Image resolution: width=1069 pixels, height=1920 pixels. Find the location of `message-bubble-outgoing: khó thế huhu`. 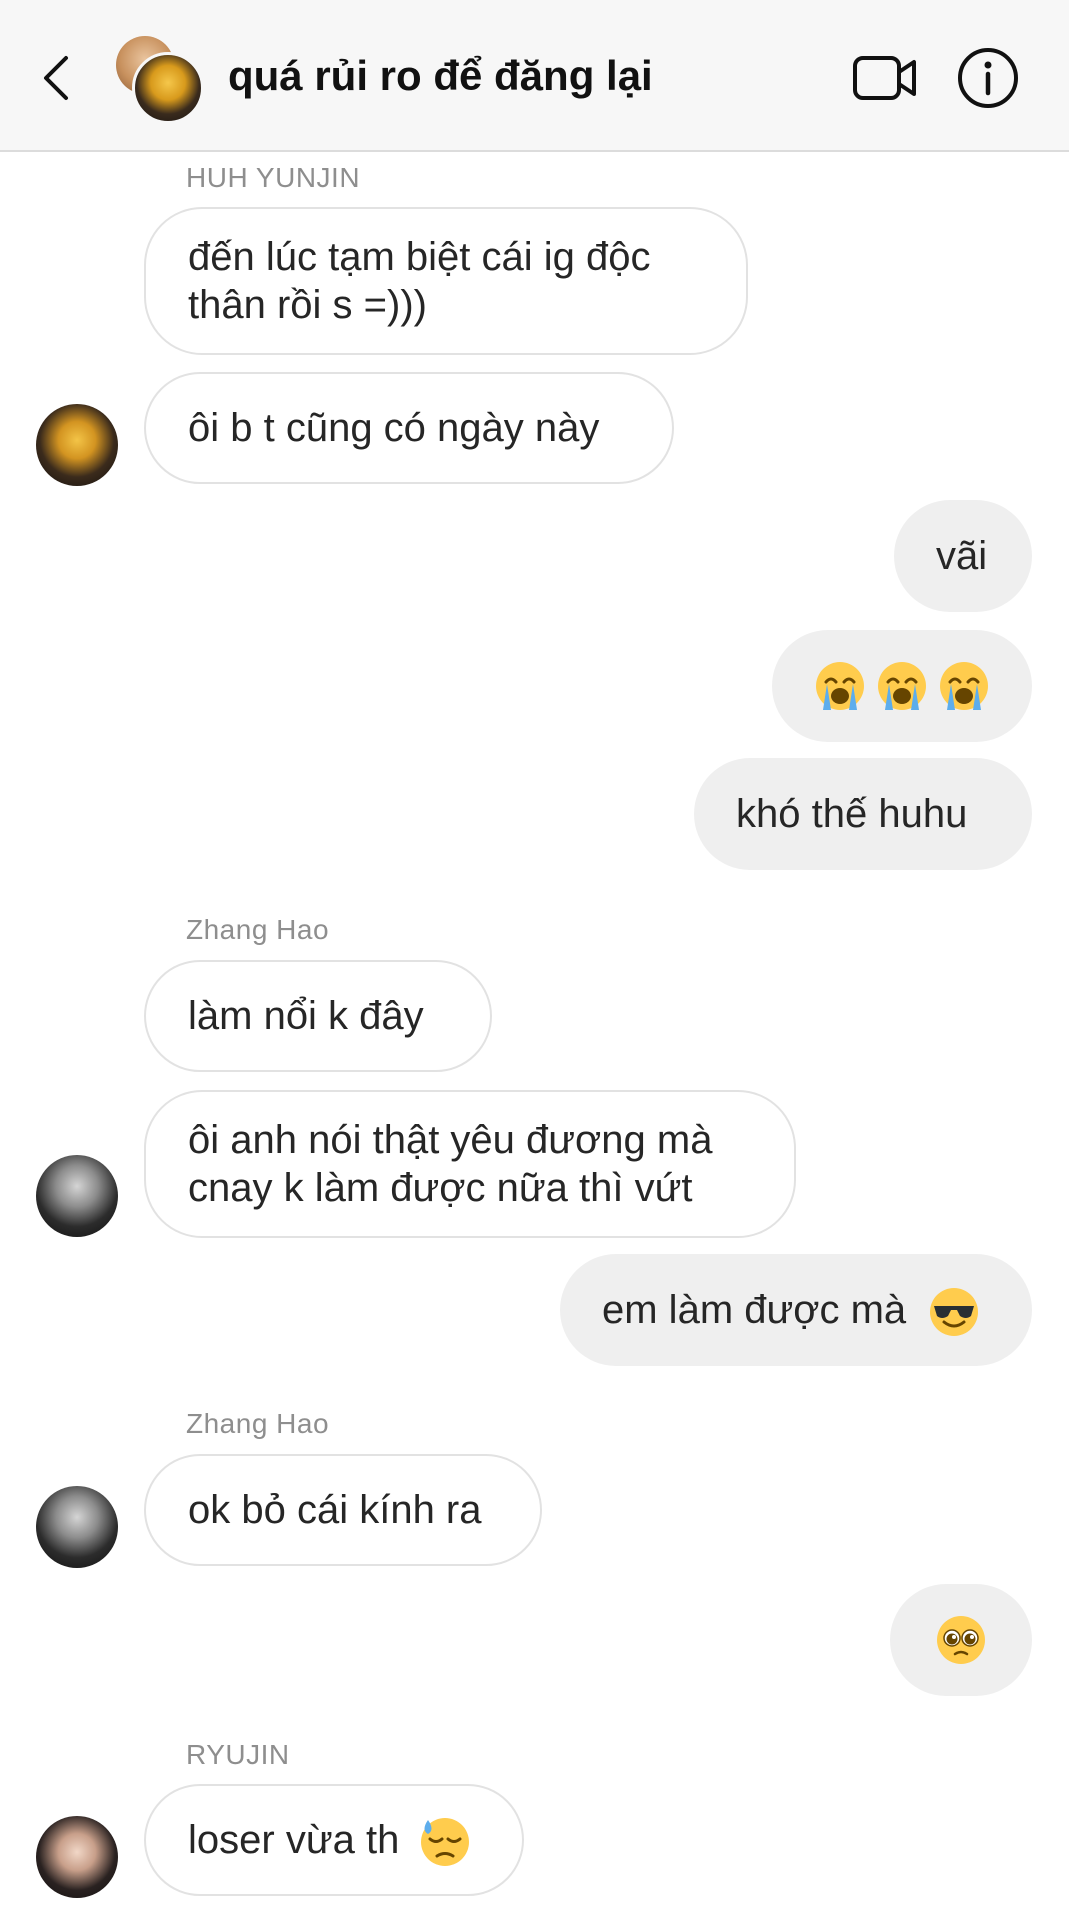

message-bubble-outgoing: khó thế huhu is located at coordinates (863, 814).